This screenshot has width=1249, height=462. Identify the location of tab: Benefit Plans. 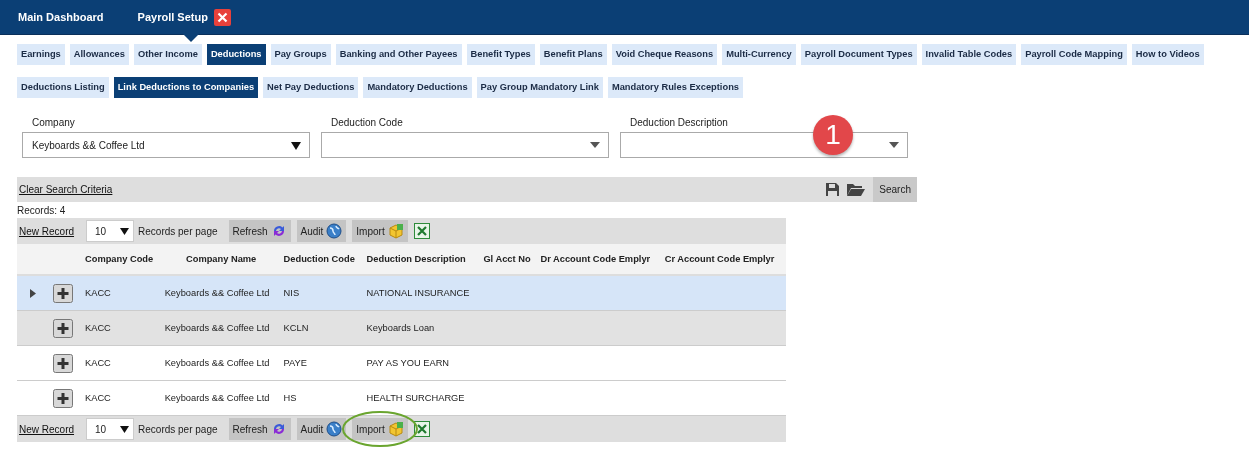
(573, 54).